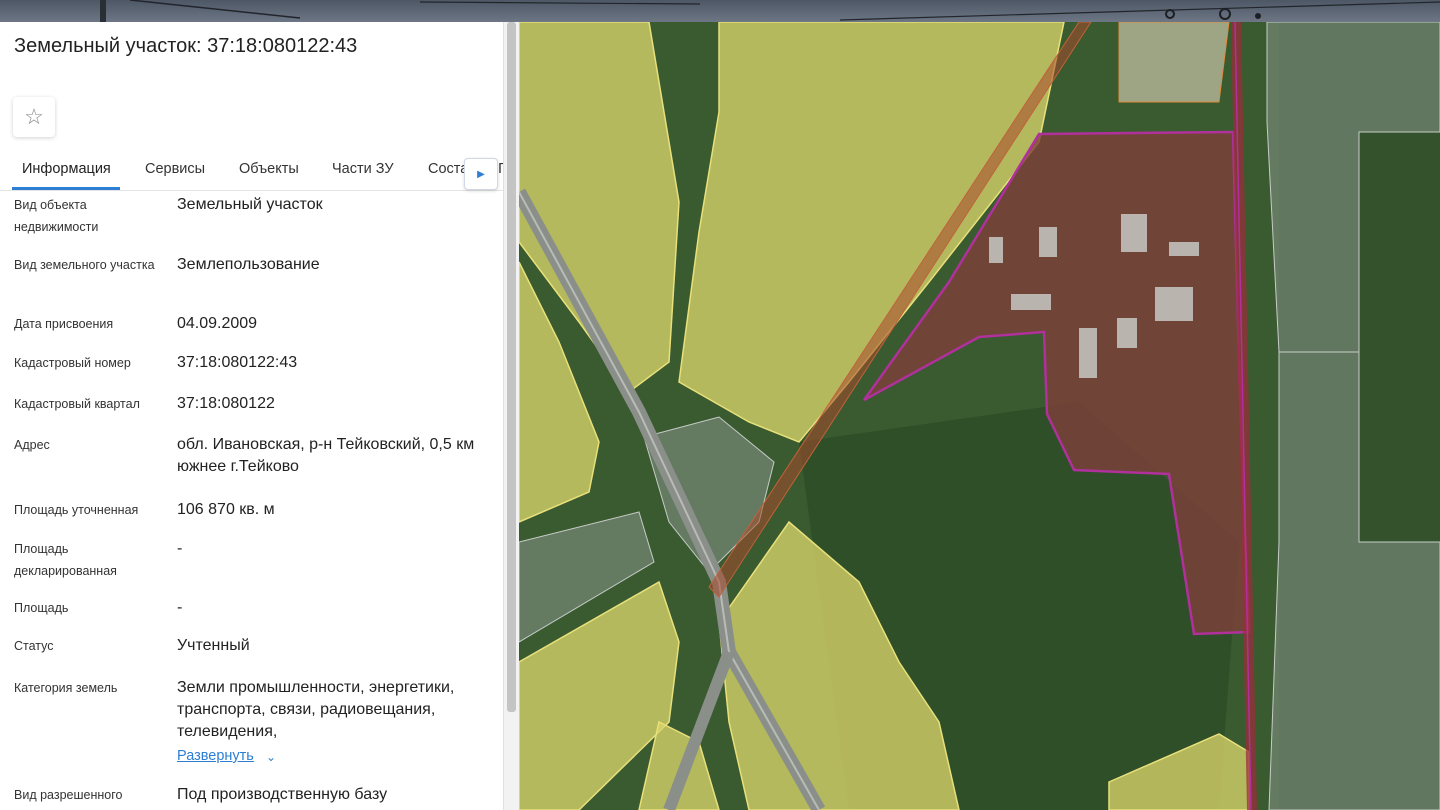 The height and width of the screenshot is (810, 1440). Describe the element at coordinates (363, 169) in the screenshot. I see `tab-parts: Части ЗУ` at that location.